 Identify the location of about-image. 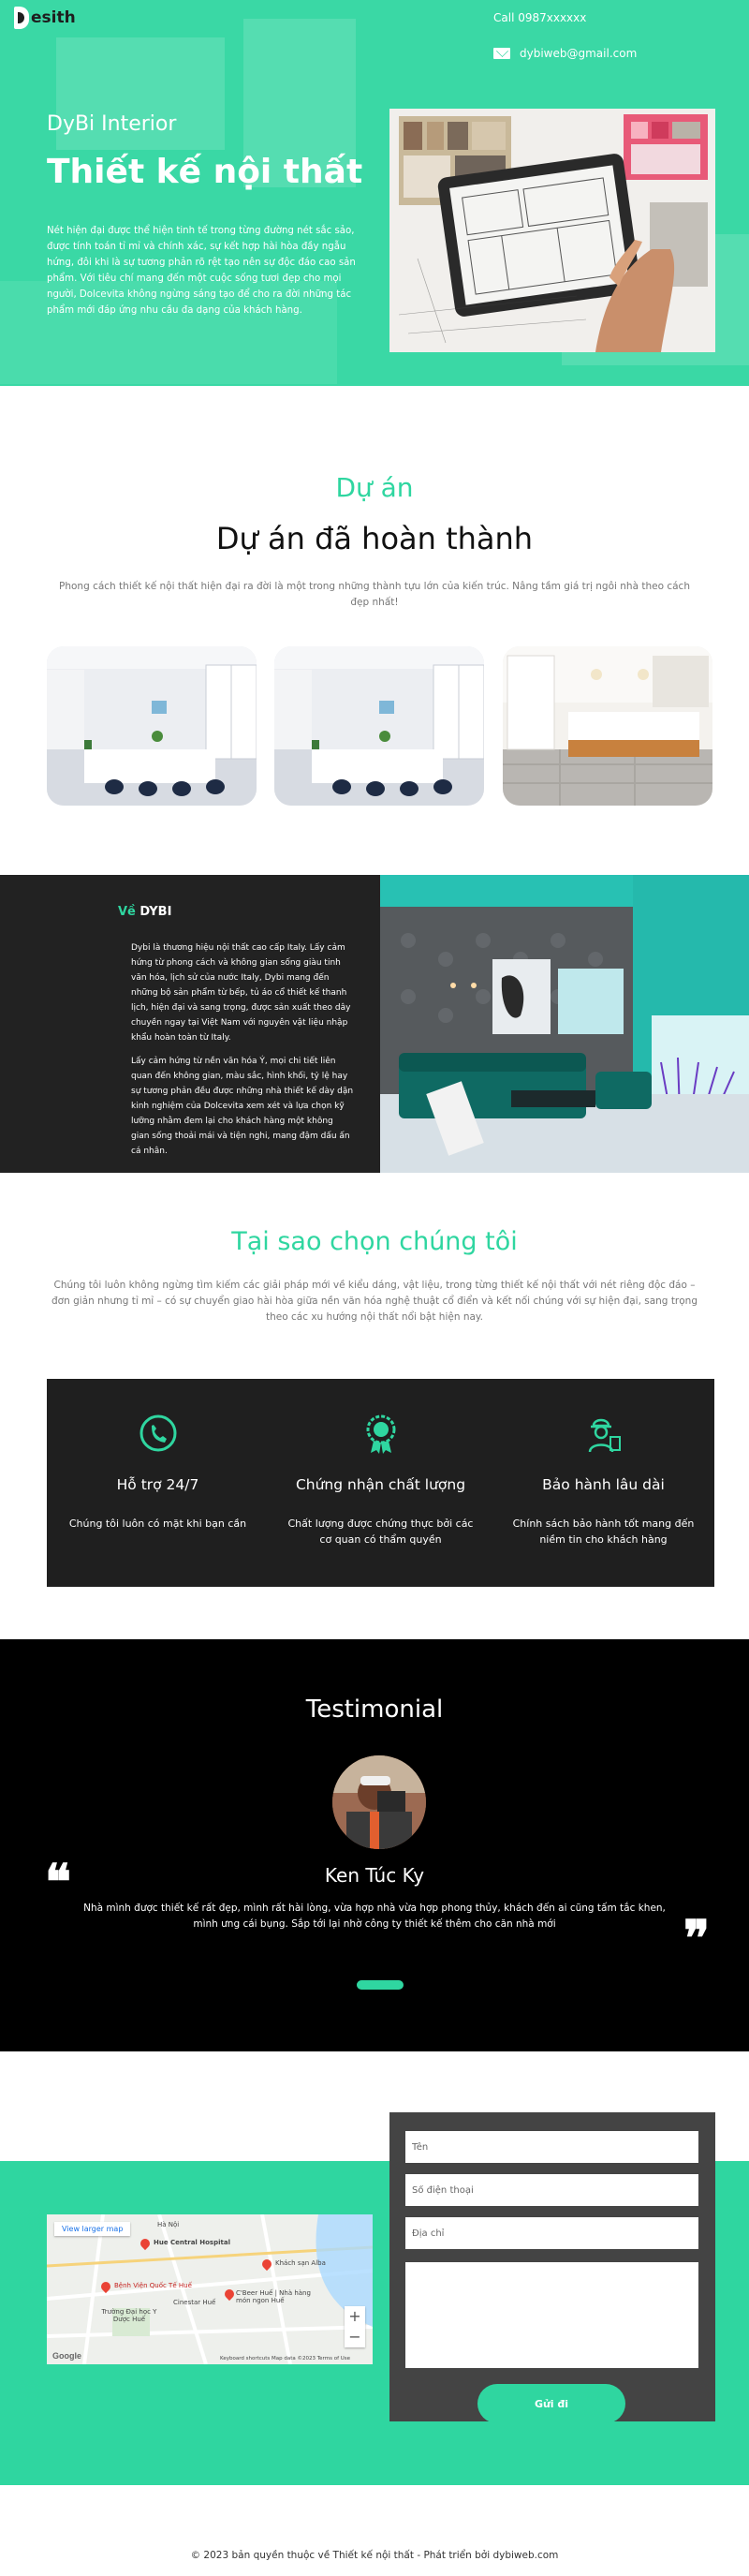
(564, 1024).